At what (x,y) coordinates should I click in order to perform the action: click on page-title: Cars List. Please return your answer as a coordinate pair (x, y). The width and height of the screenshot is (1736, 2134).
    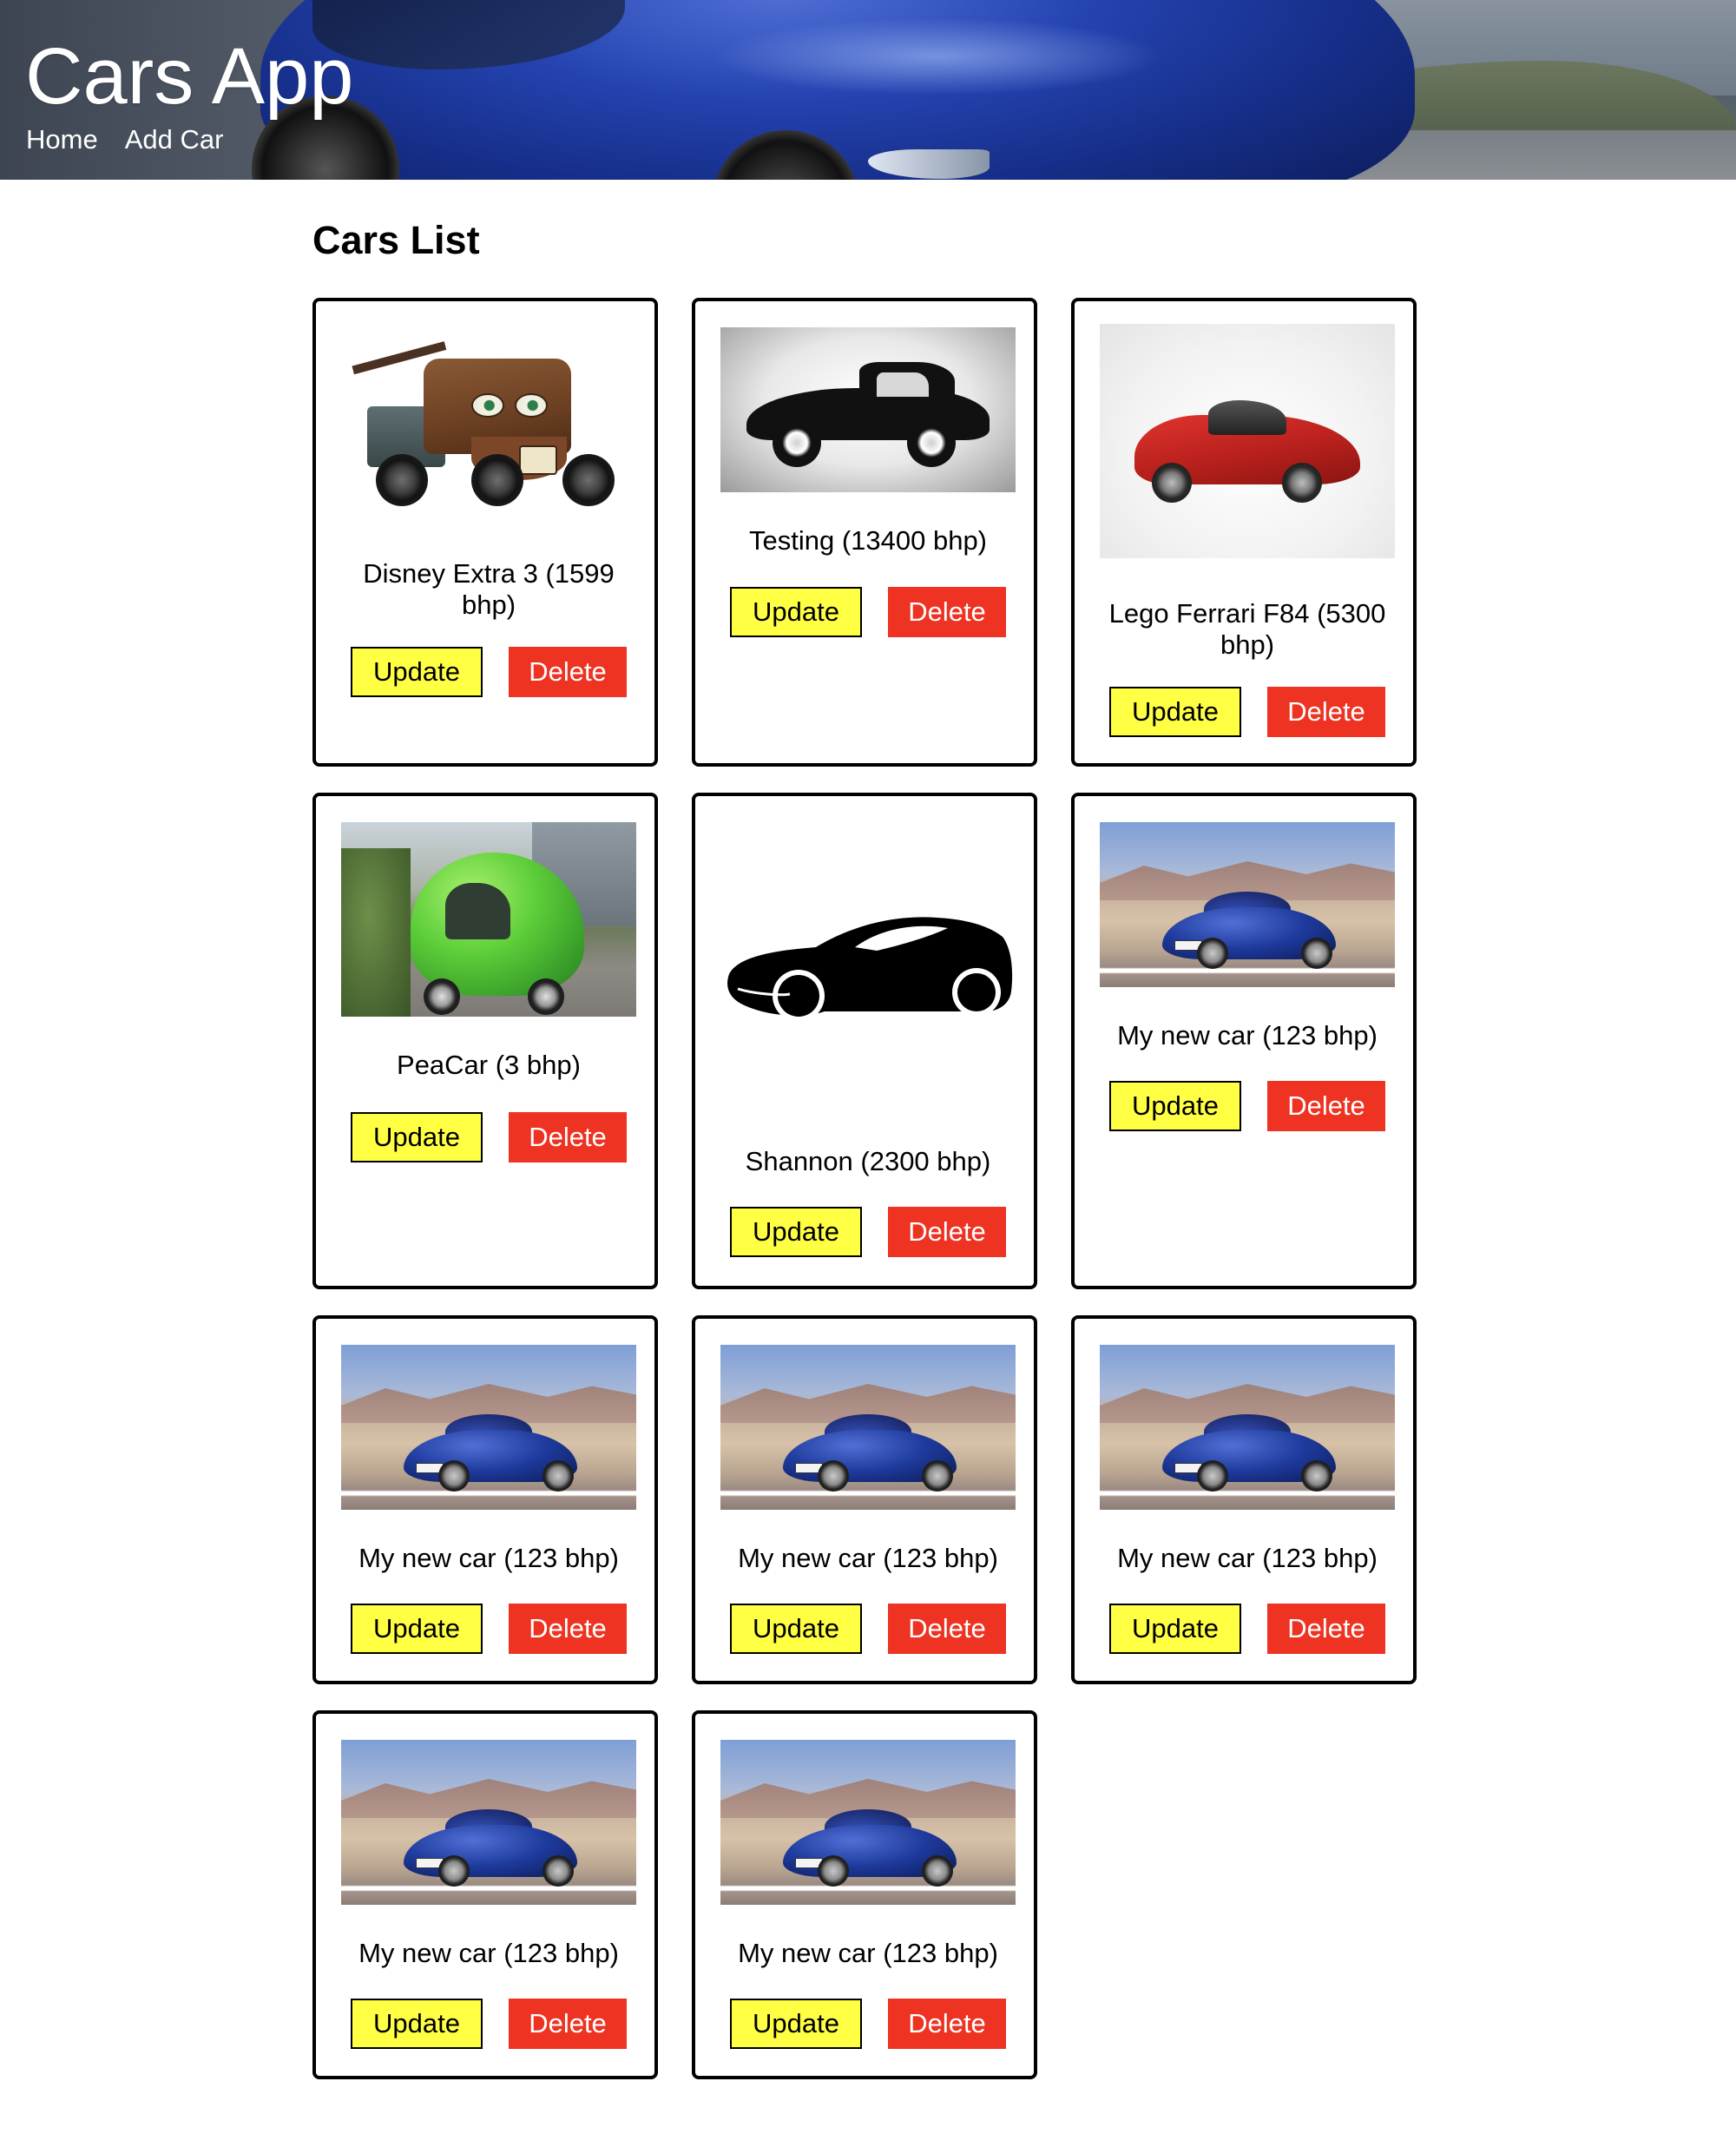
    Looking at the image, I should click on (396, 240).